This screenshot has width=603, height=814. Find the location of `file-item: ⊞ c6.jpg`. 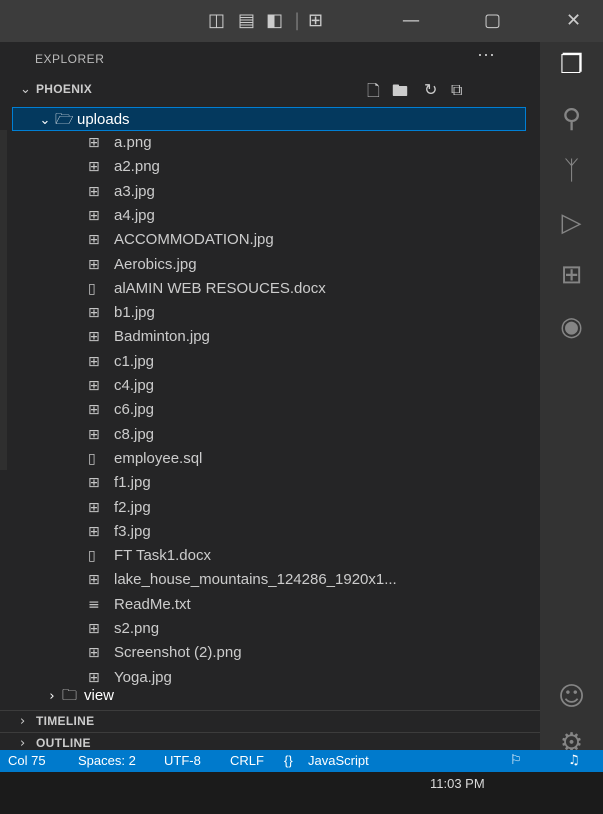

file-item: ⊞ c6.jpg is located at coordinates (121, 410).